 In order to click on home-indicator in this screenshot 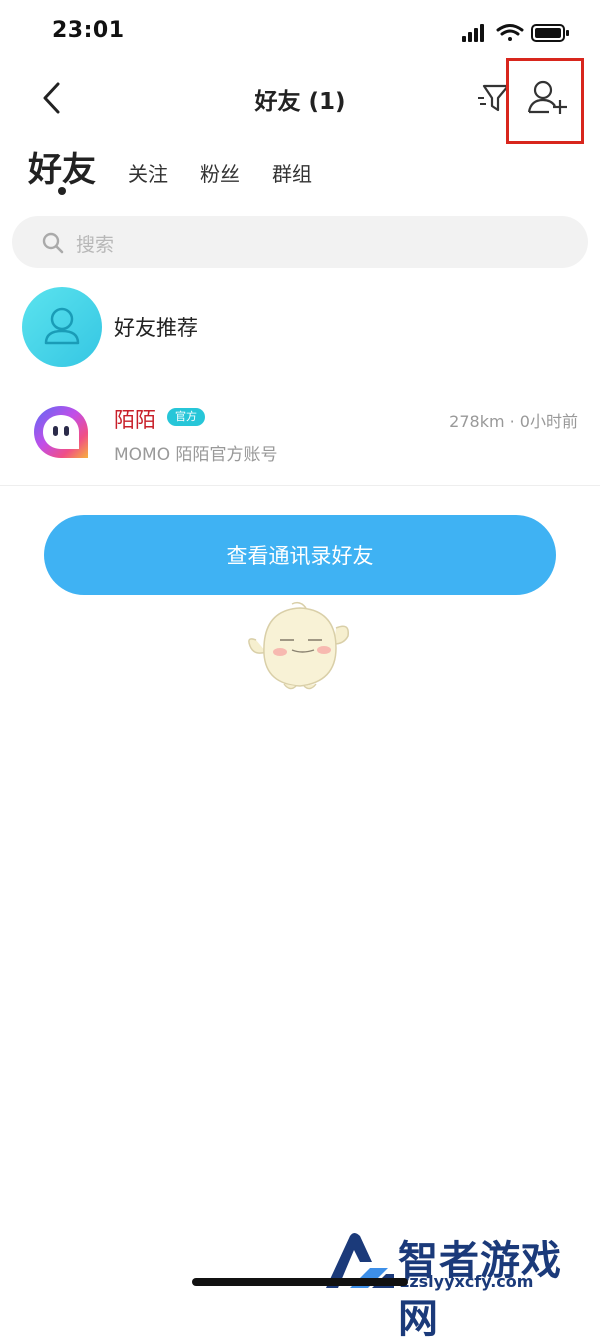, I will do `click(300, 1282)`.